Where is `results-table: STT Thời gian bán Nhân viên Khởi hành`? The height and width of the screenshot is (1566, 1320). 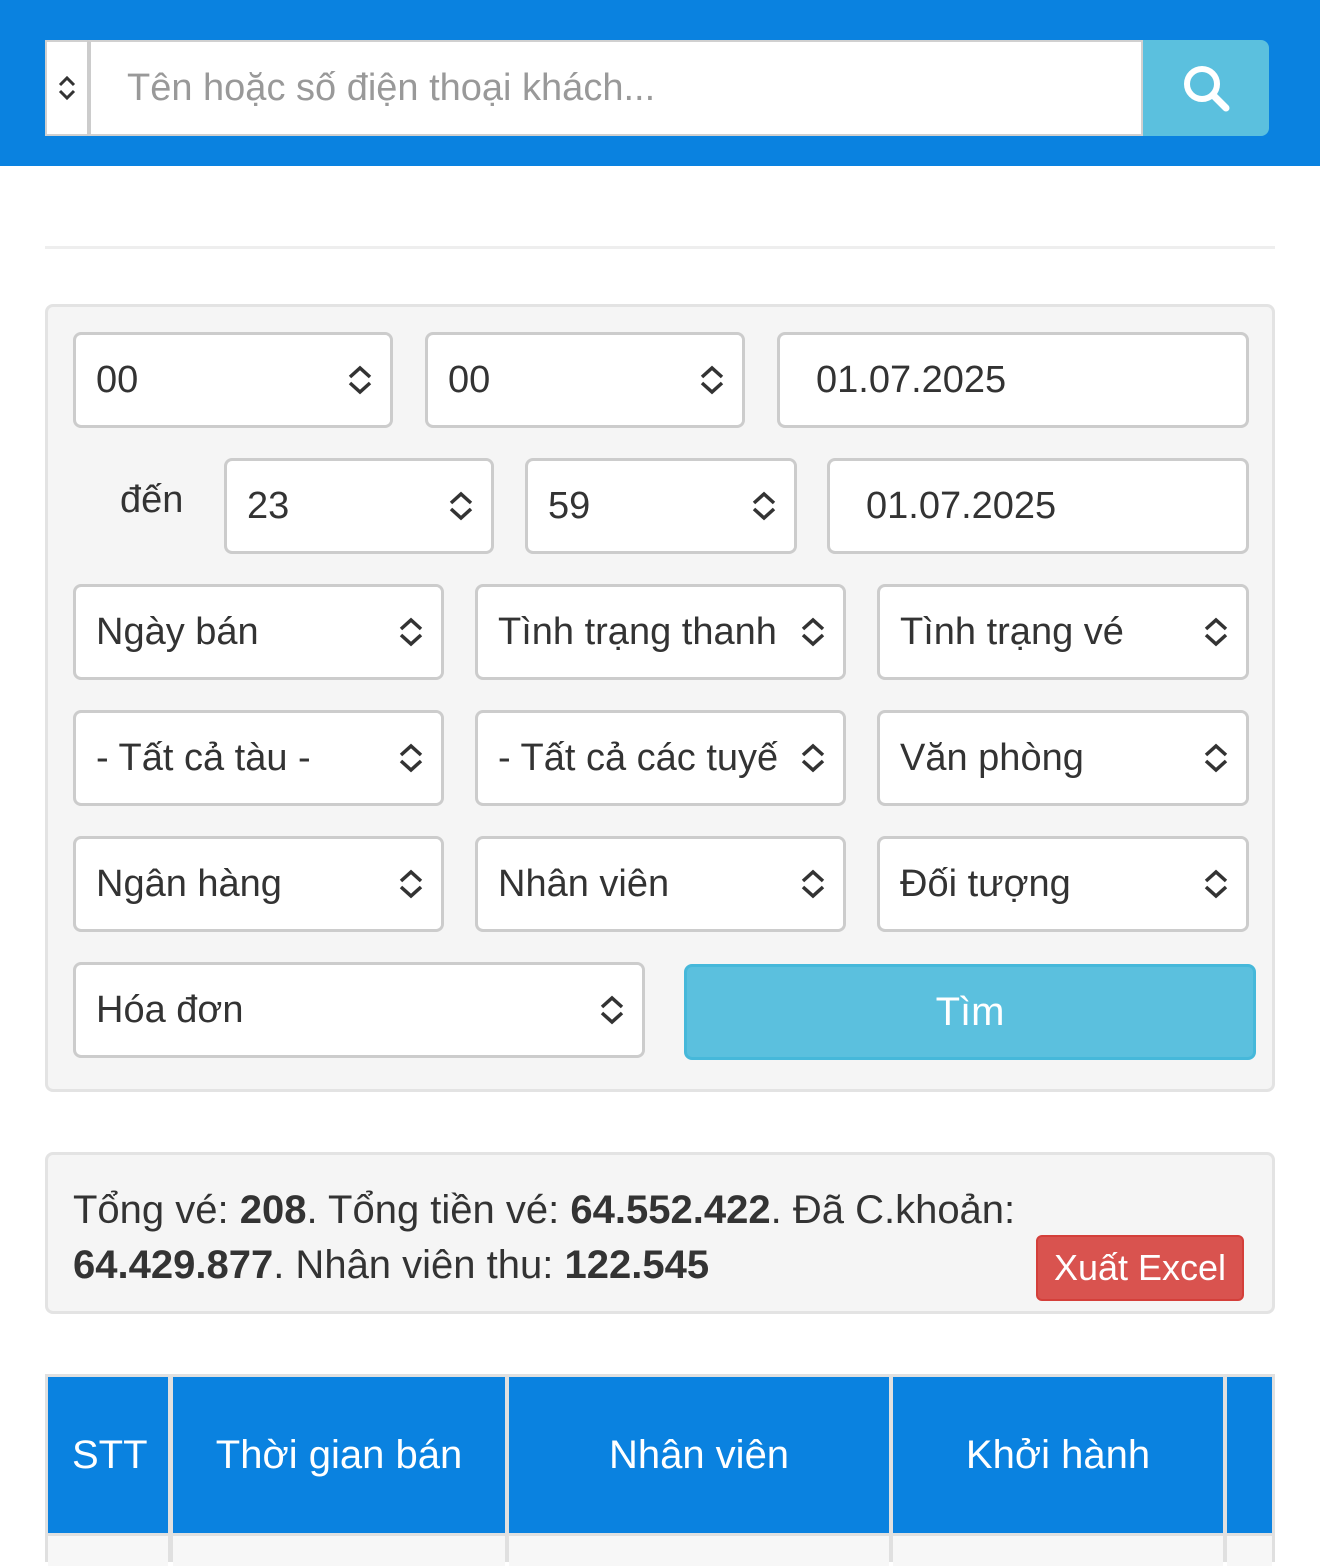
results-table: STT Thời gian bán Nhân viên Khởi hành is located at coordinates (660, 1470).